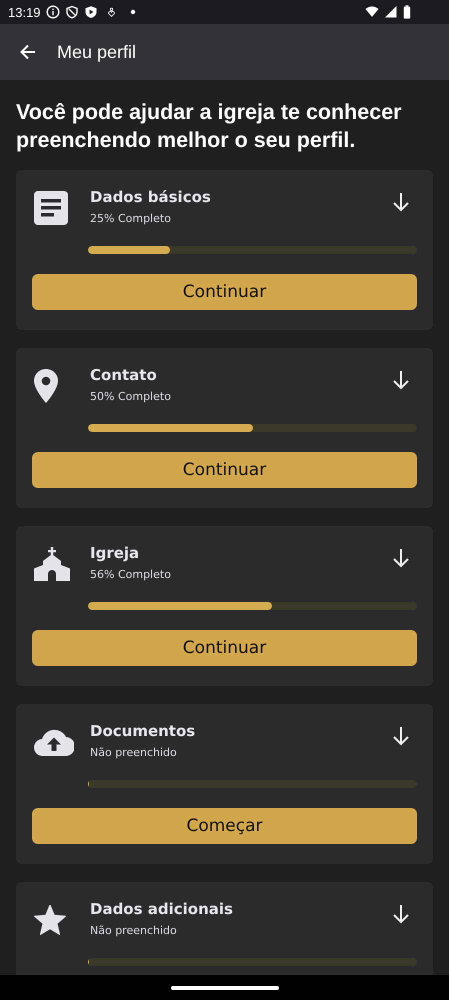 The image size is (449, 1000). What do you see at coordinates (91, 12) in the screenshot?
I see `shield-play-icon` at bounding box center [91, 12].